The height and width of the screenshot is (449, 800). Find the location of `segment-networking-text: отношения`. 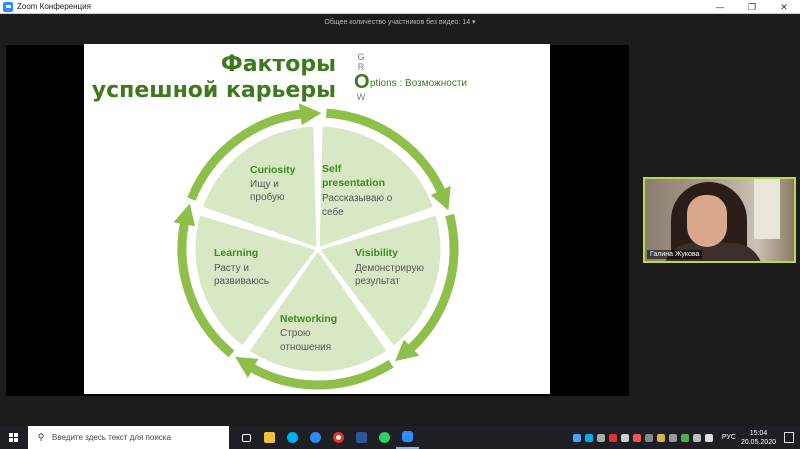

segment-networking-text: отношения is located at coordinates (306, 347).